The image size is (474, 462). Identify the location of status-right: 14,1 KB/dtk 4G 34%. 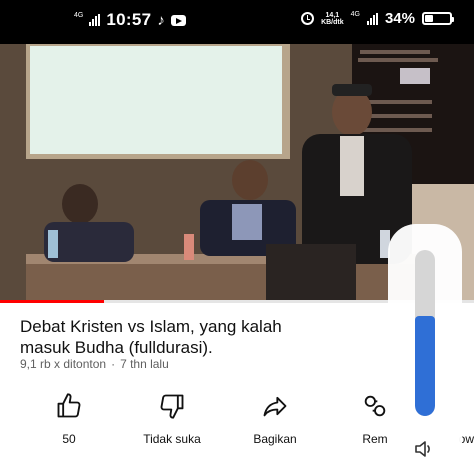
(377, 18).